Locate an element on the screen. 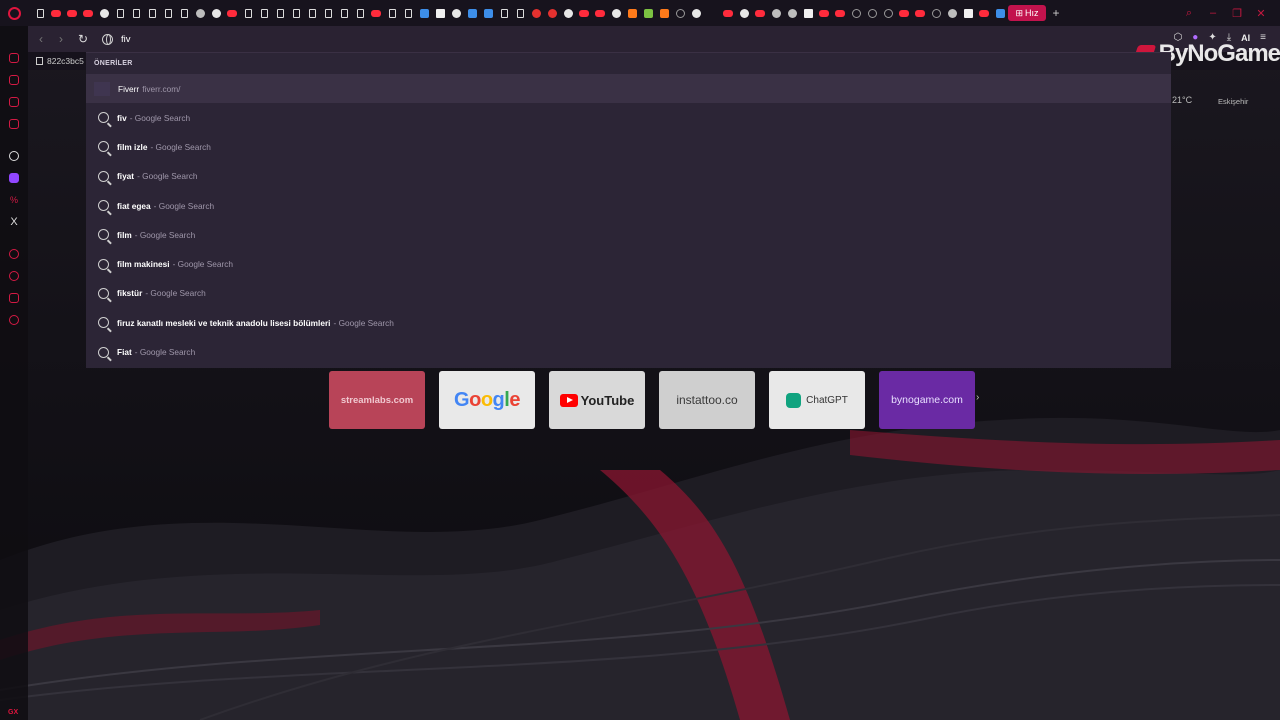 The height and width of the screenshot is (720, 1280). speed-dial-streamlabs: streamlabs.com is located at coordinates (377, 400).